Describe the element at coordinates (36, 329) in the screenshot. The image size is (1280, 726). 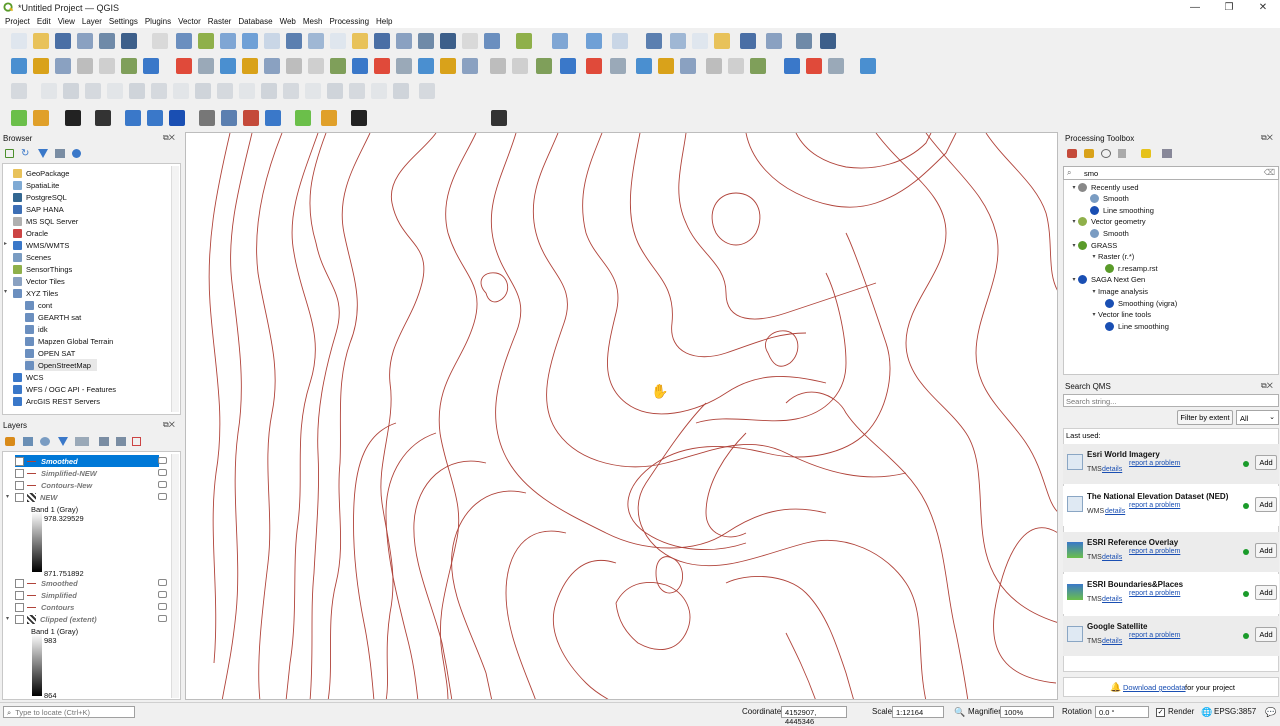
I see `browser-item: idk` at that location.